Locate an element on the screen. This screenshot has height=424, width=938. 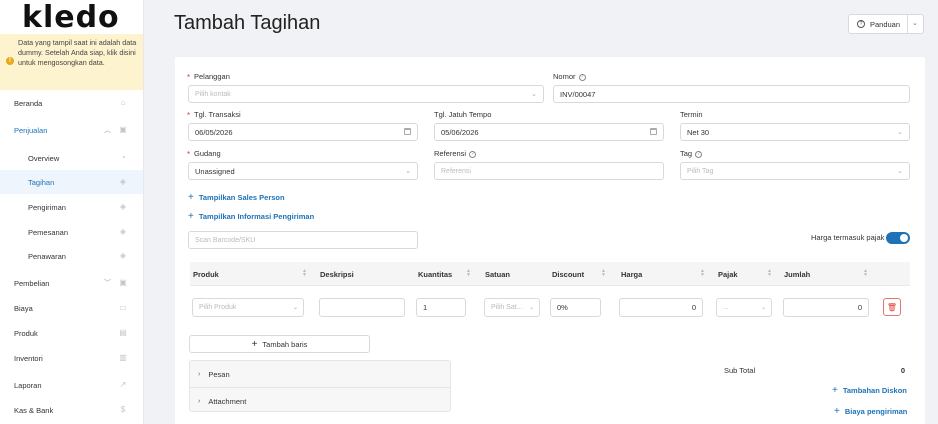
deskripsi-input is located at coordinates (362, 307).